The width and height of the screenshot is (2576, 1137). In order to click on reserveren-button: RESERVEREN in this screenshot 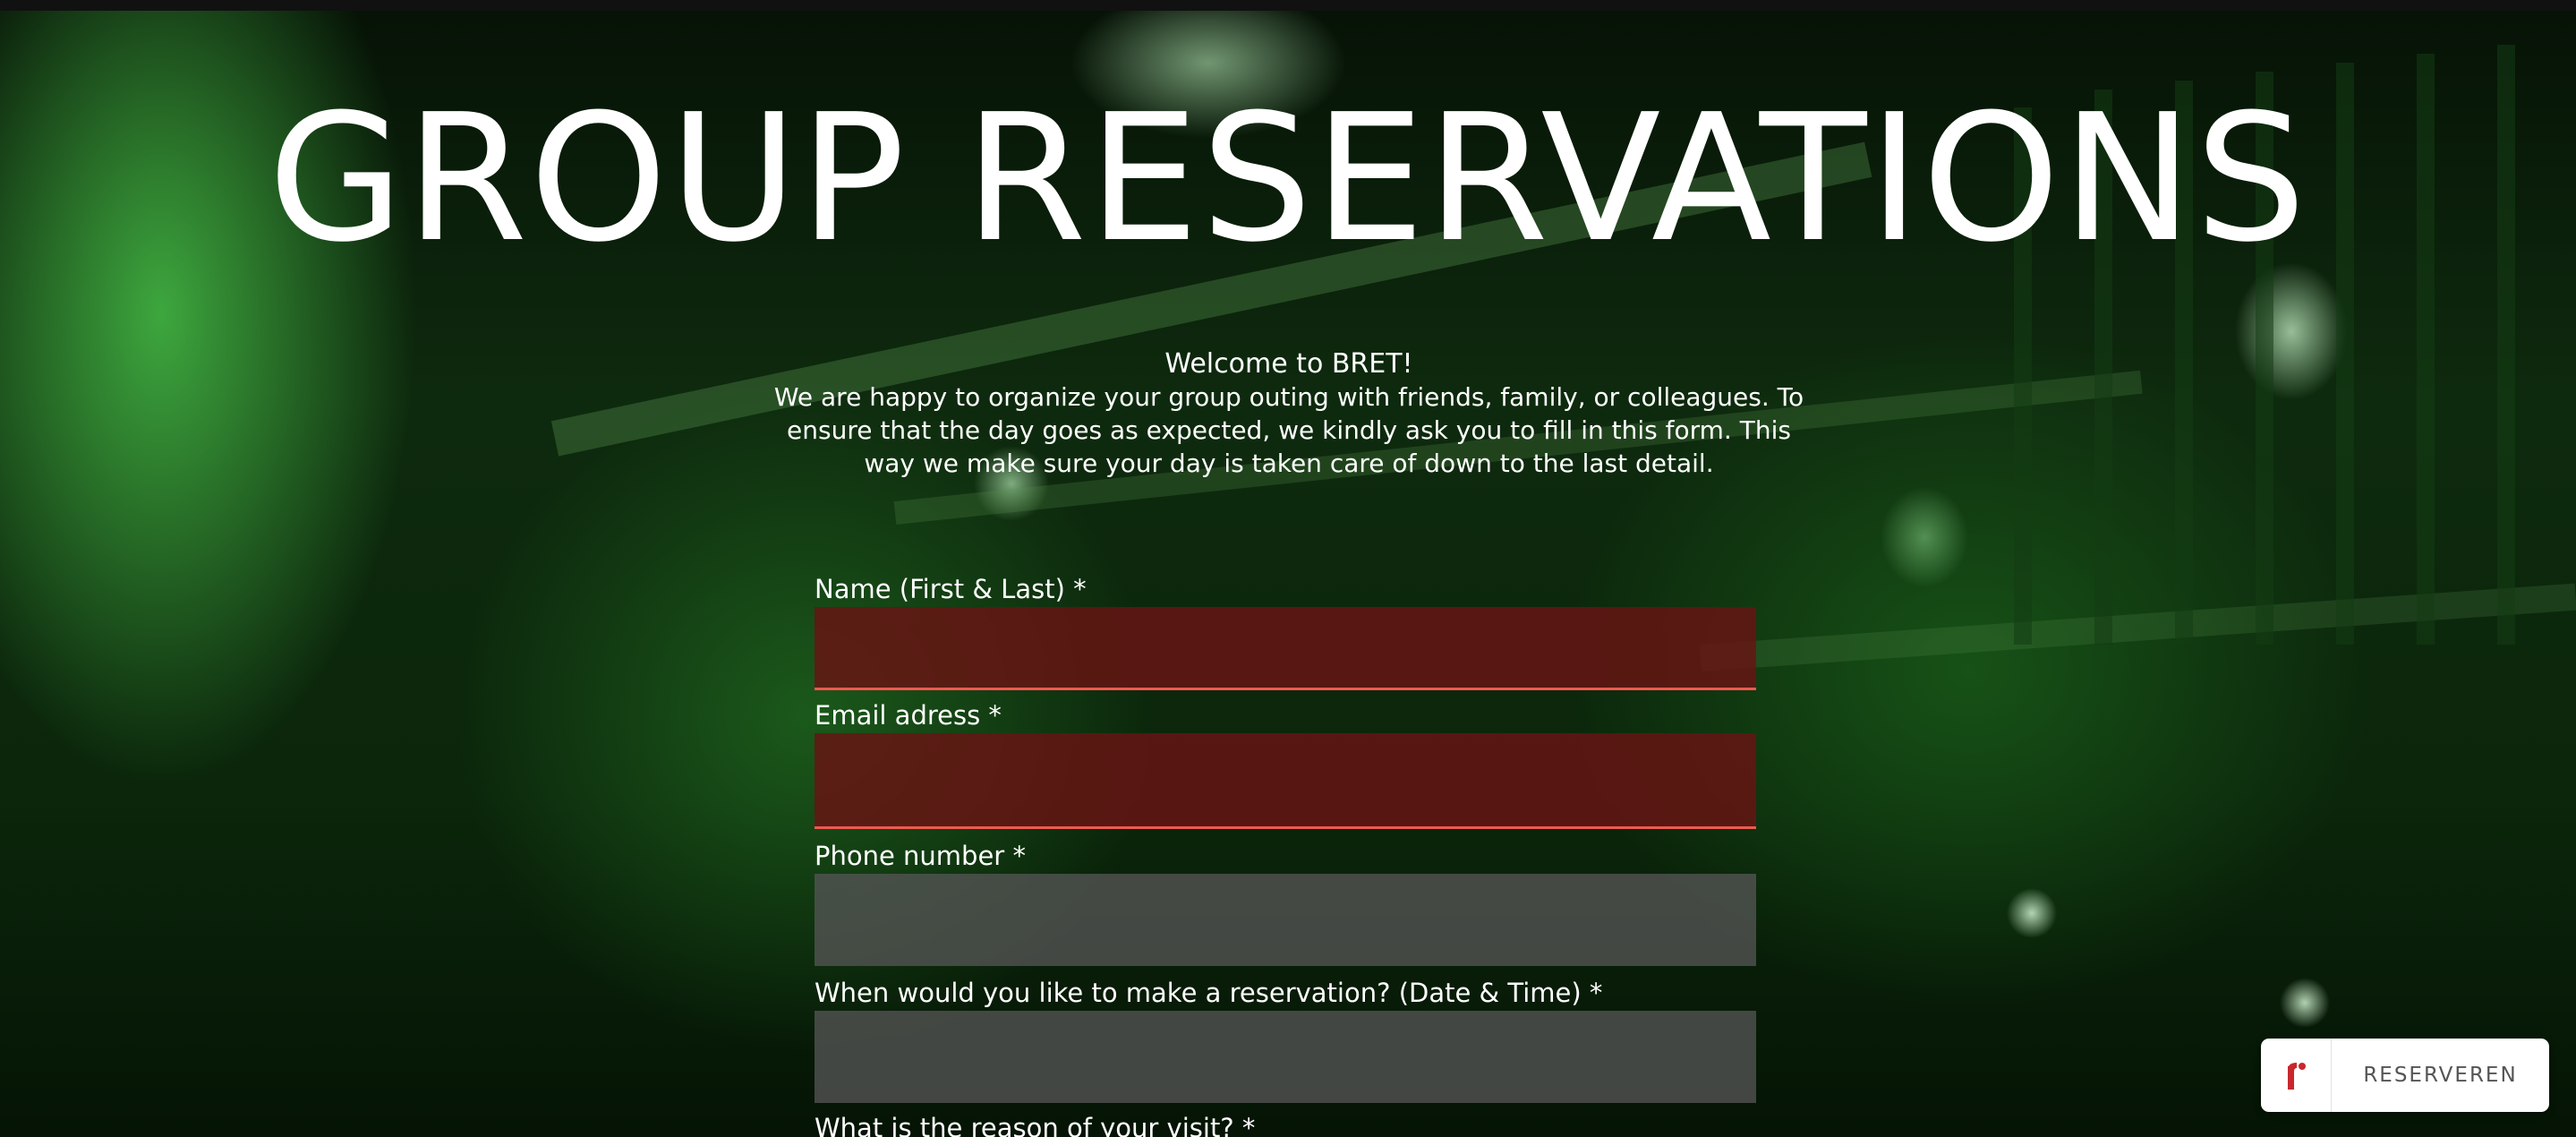, I will do `click(2405, 1075)`.